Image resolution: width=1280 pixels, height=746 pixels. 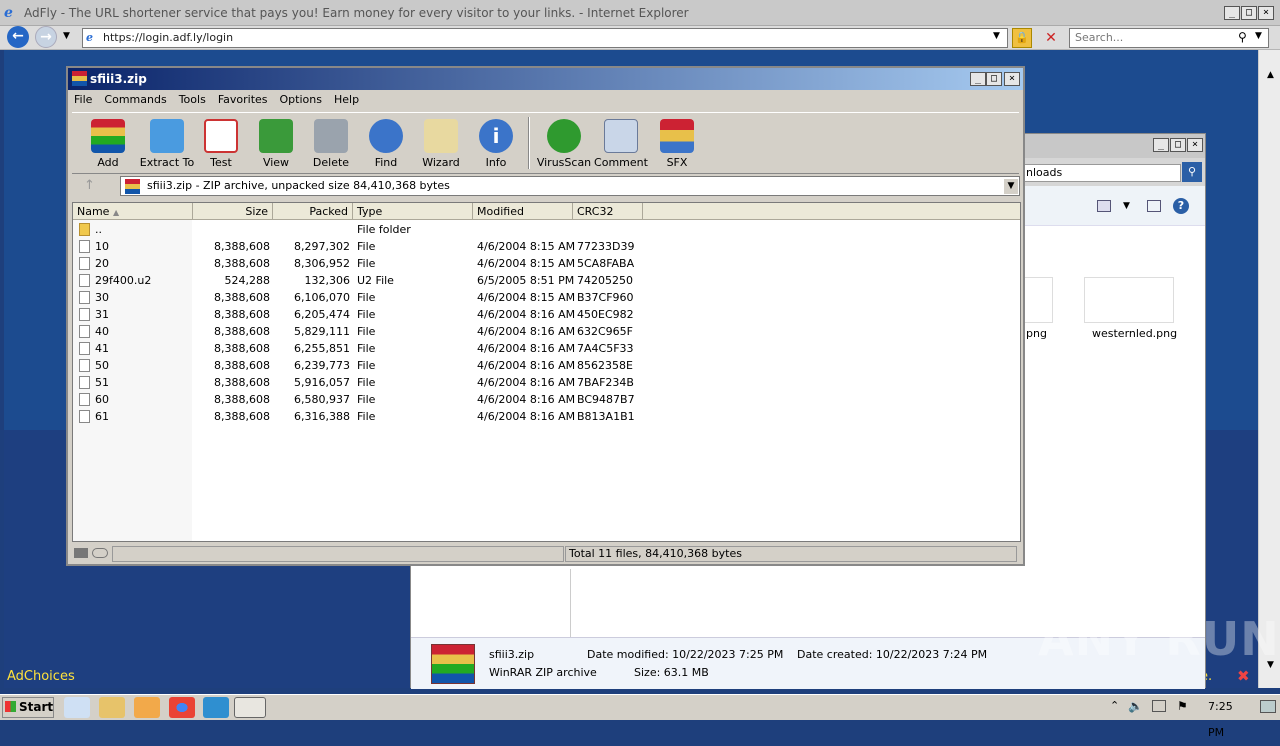 I want to click on taskbar-chrome-icon, so click(x=182, y=707).